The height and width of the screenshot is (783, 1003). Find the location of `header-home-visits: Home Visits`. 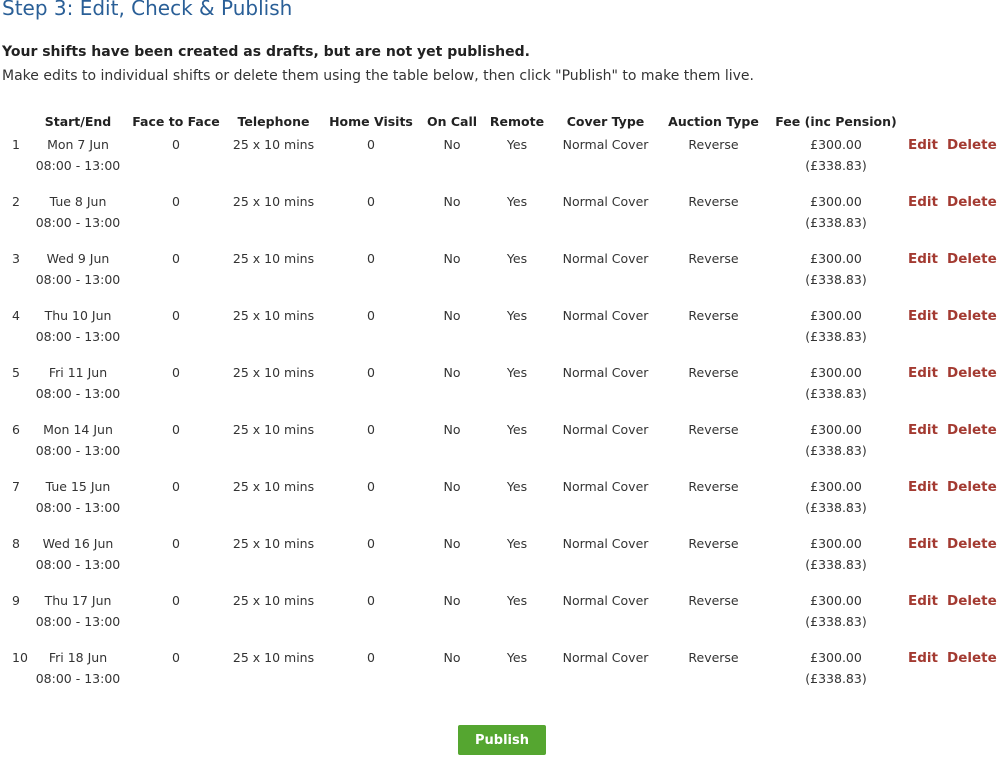

header-home-visits: Home Visits is located at coordinates (371, 121).